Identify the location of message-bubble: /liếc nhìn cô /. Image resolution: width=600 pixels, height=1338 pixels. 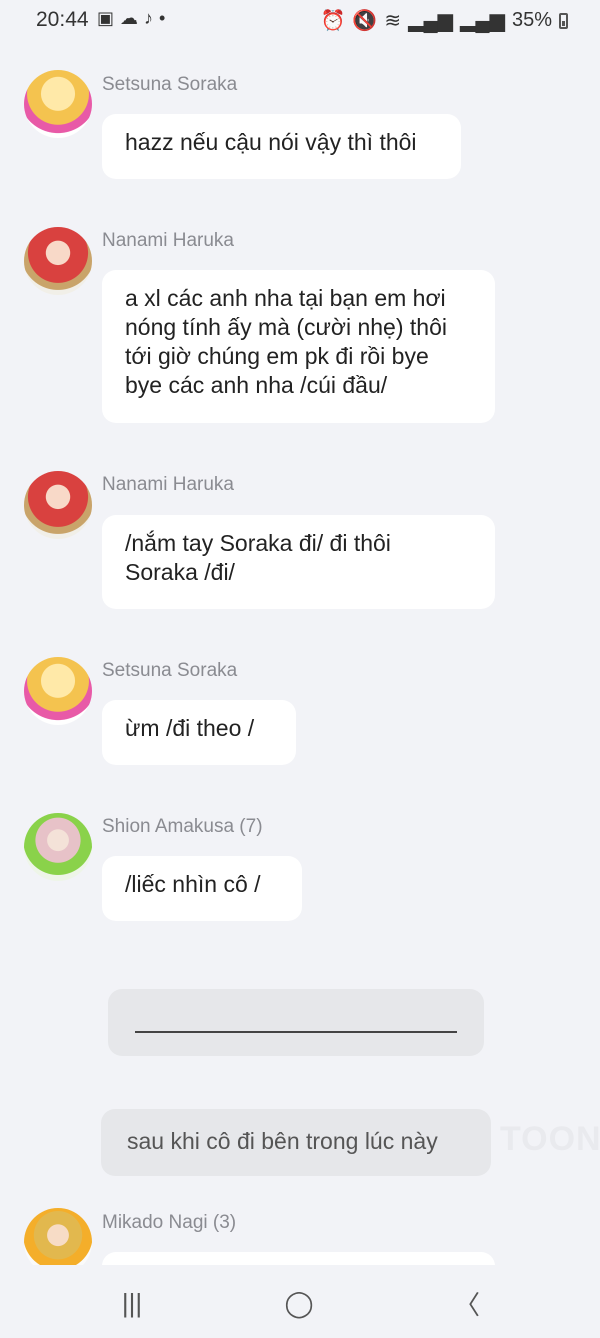
(202, 888).